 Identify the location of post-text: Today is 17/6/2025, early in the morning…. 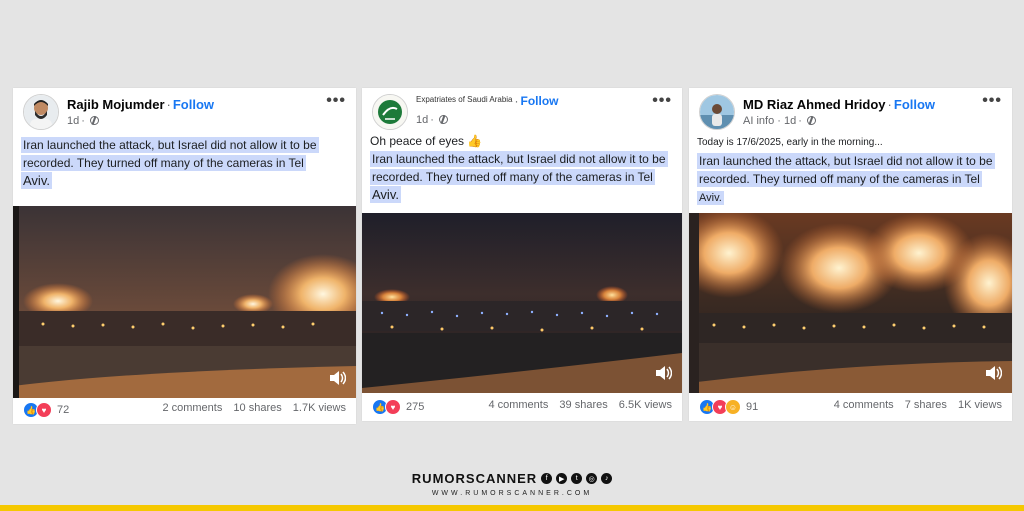
(850, 169).